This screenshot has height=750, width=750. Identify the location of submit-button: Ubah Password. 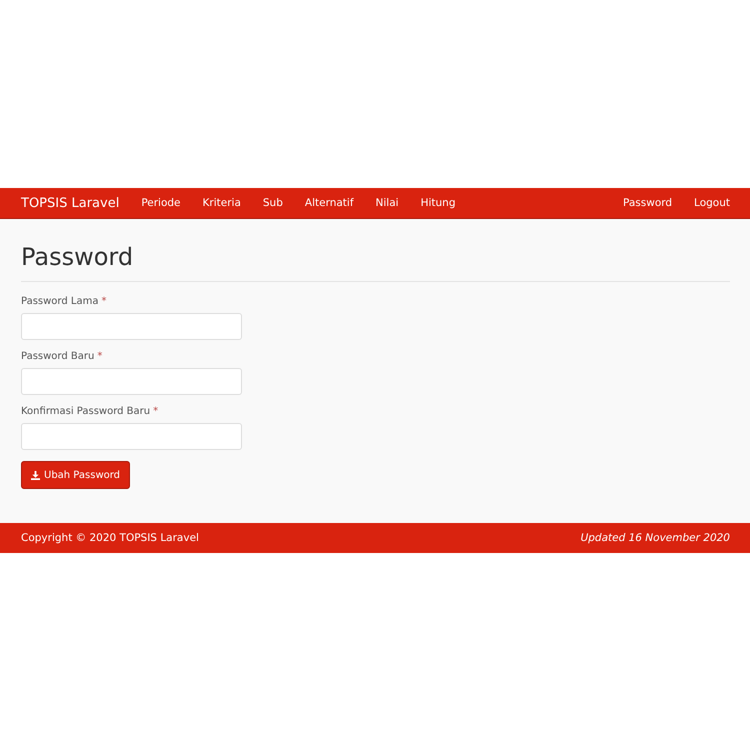
(75, 475).